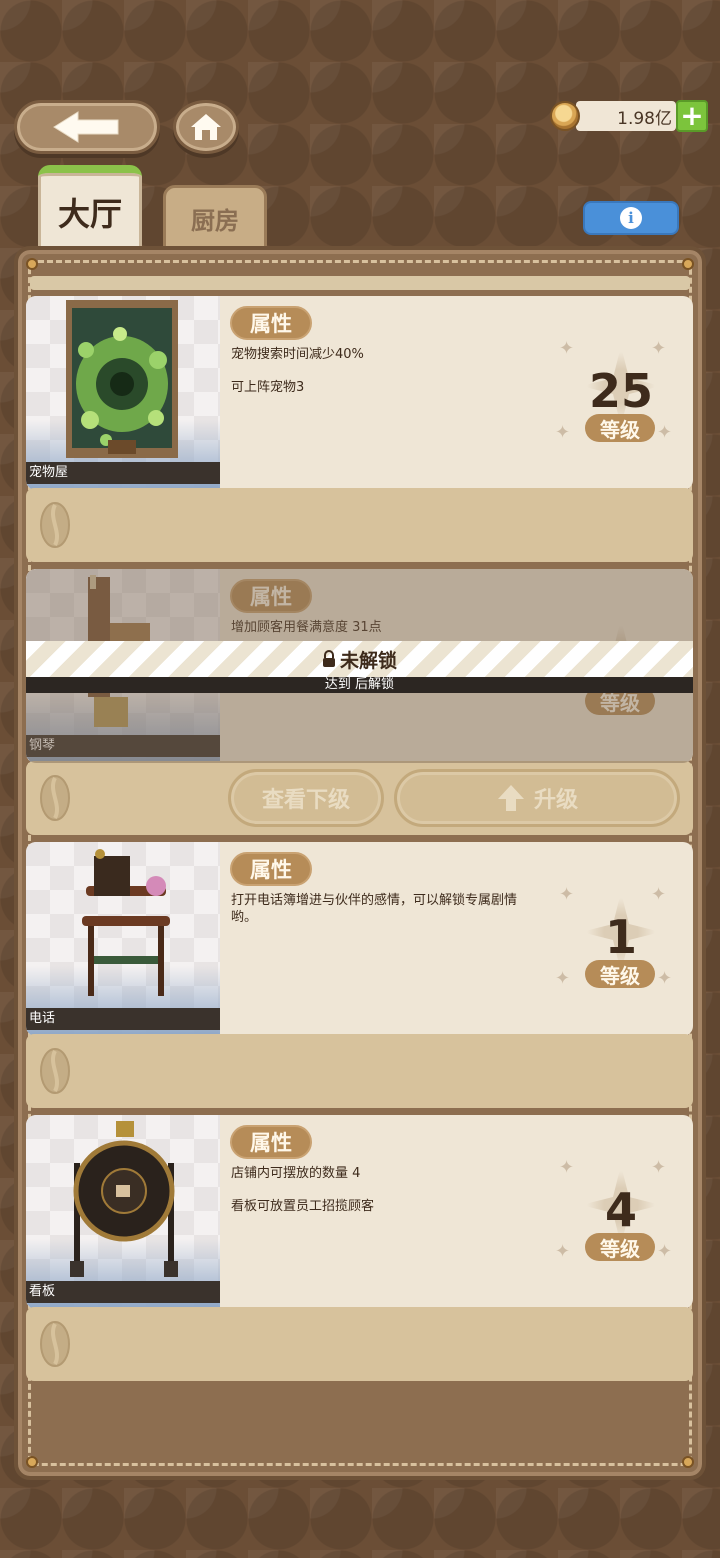 This screenshot has width=720, height=1558. I want to click on tab-kitchen: 厨房, so click(215, 218).